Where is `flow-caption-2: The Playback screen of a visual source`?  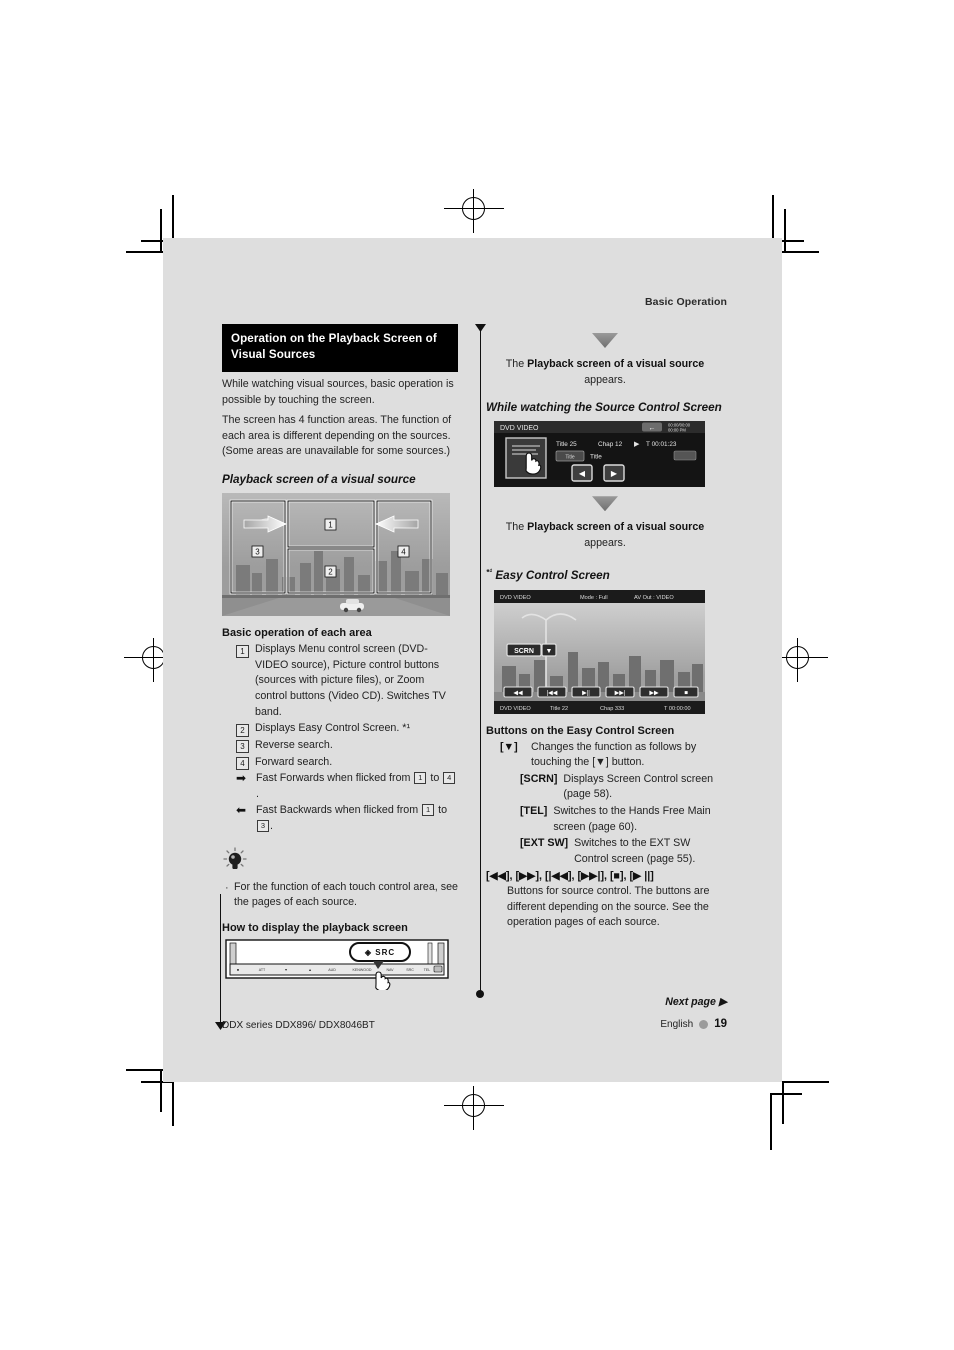
flow-caption-2: The Playback screen of a visual source is located at coordinates (605, 527).